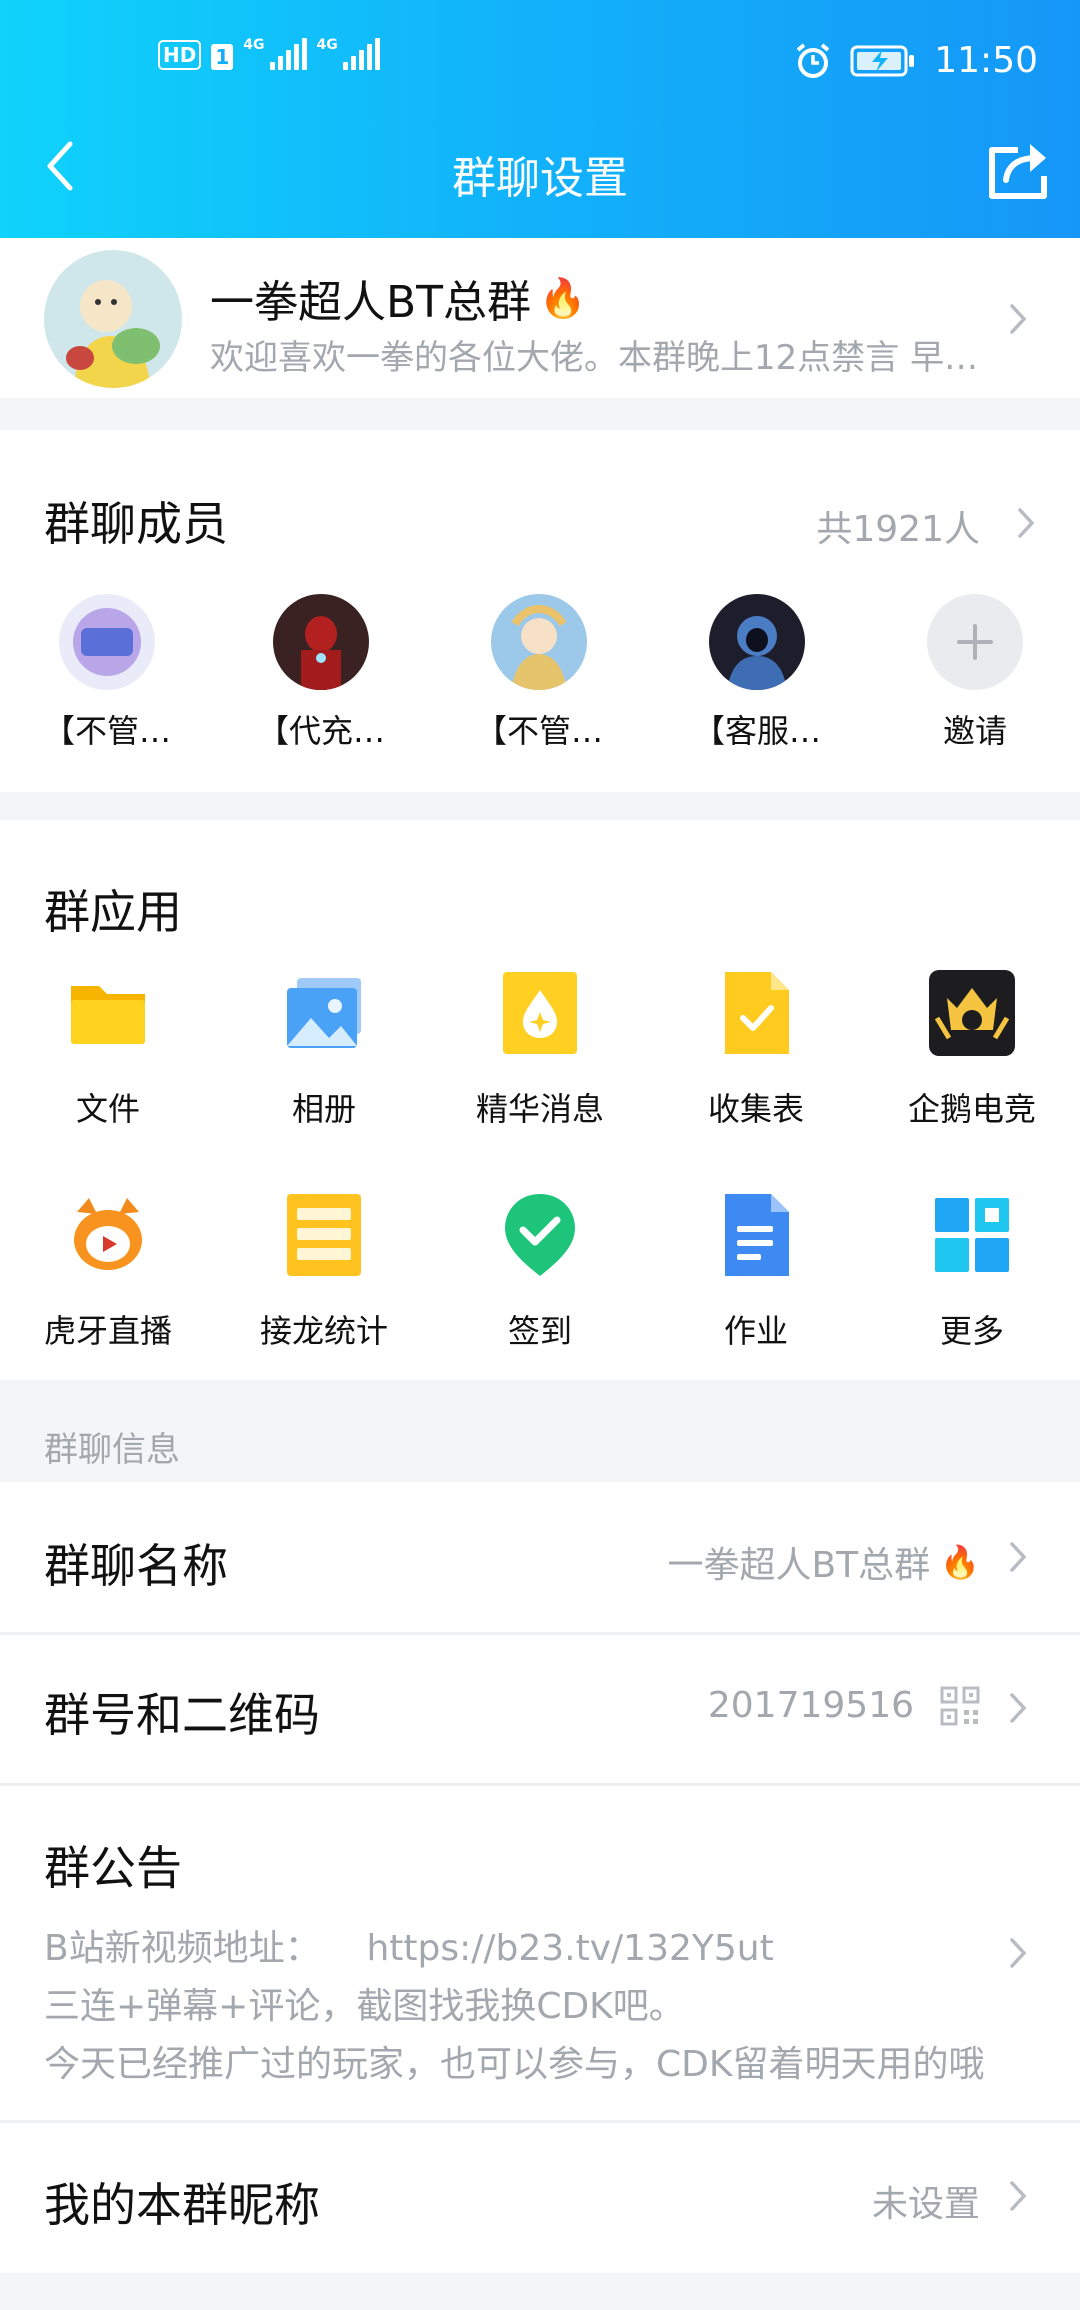 The image size is (1080, 2310). I want to click on invite-member-button: 邀请, so click(975, 673).